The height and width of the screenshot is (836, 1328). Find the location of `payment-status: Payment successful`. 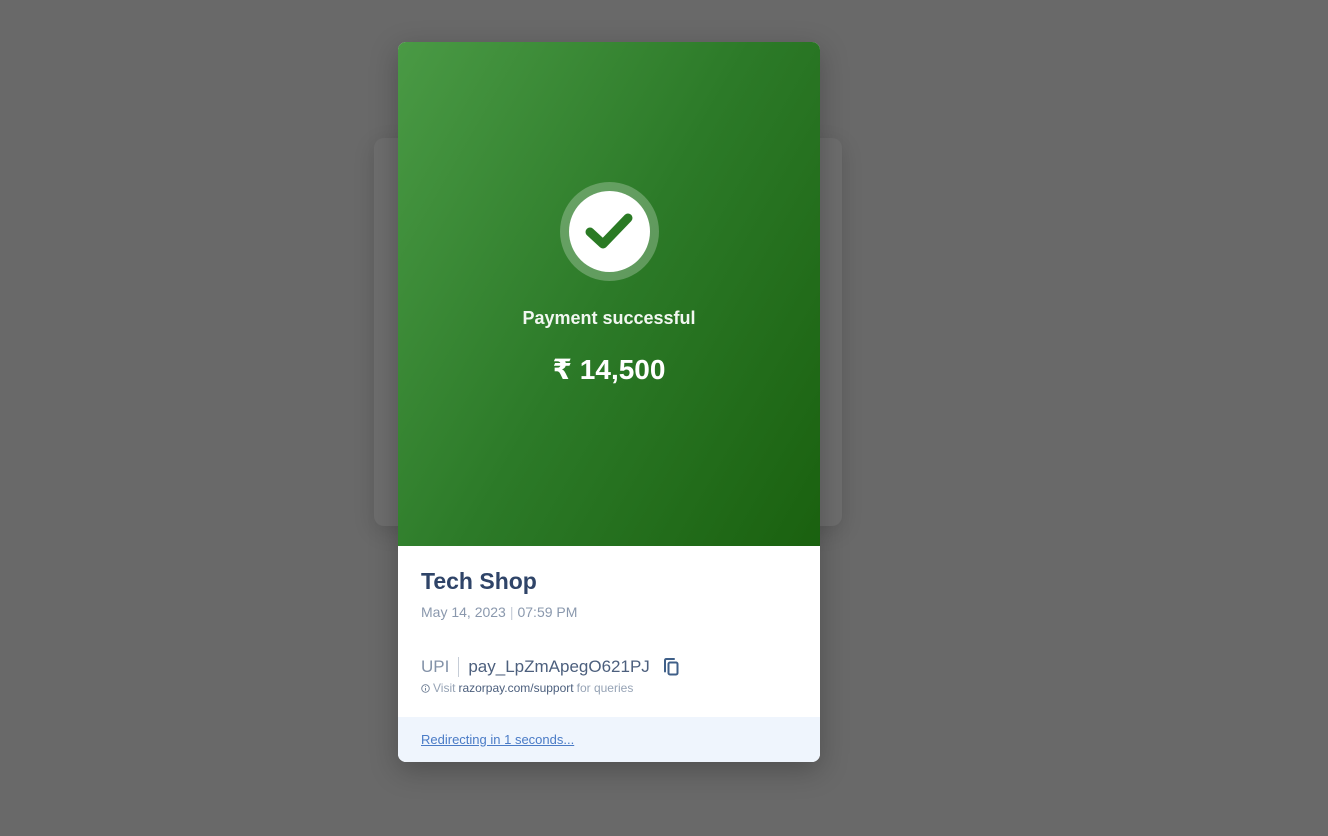

payment-status: Payment successful is located at coordinates (609, 318).